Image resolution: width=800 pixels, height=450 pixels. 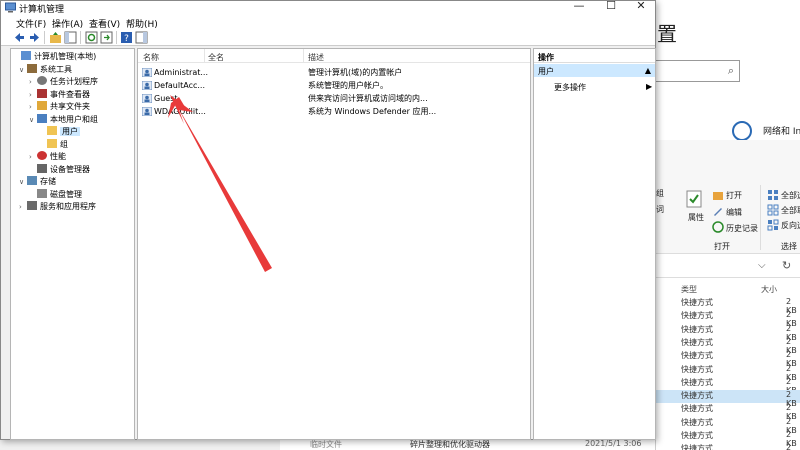 What do you see at coordinates (697, 71) in the screenshot?
I see `settings-search-box: ⌕` at bounding box center [697, 71].